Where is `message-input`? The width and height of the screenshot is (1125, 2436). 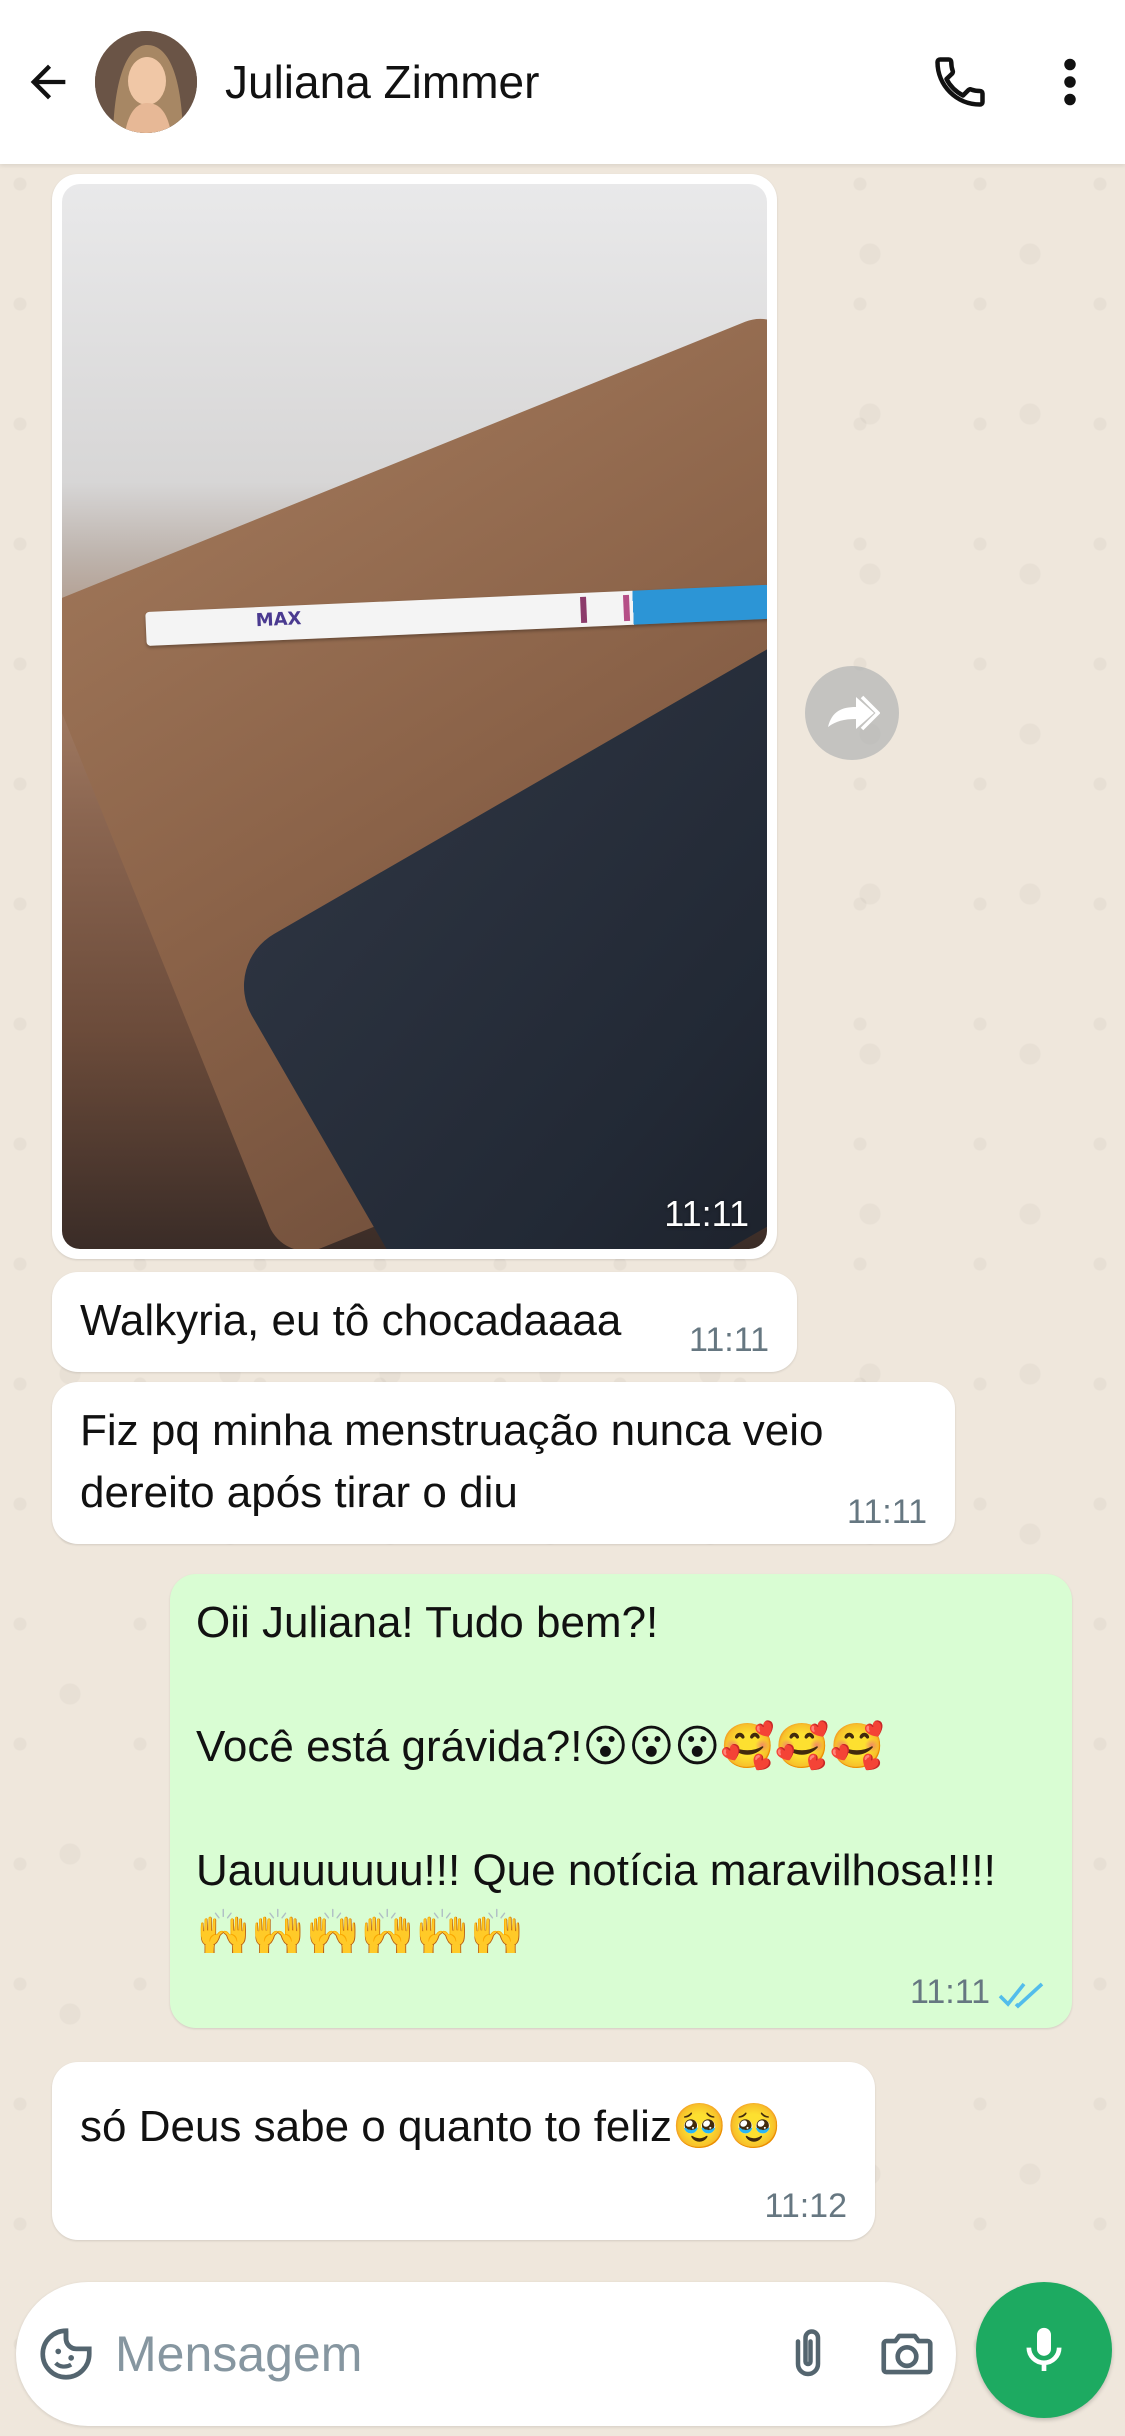
message-input is located at coordinates (436, 2354).